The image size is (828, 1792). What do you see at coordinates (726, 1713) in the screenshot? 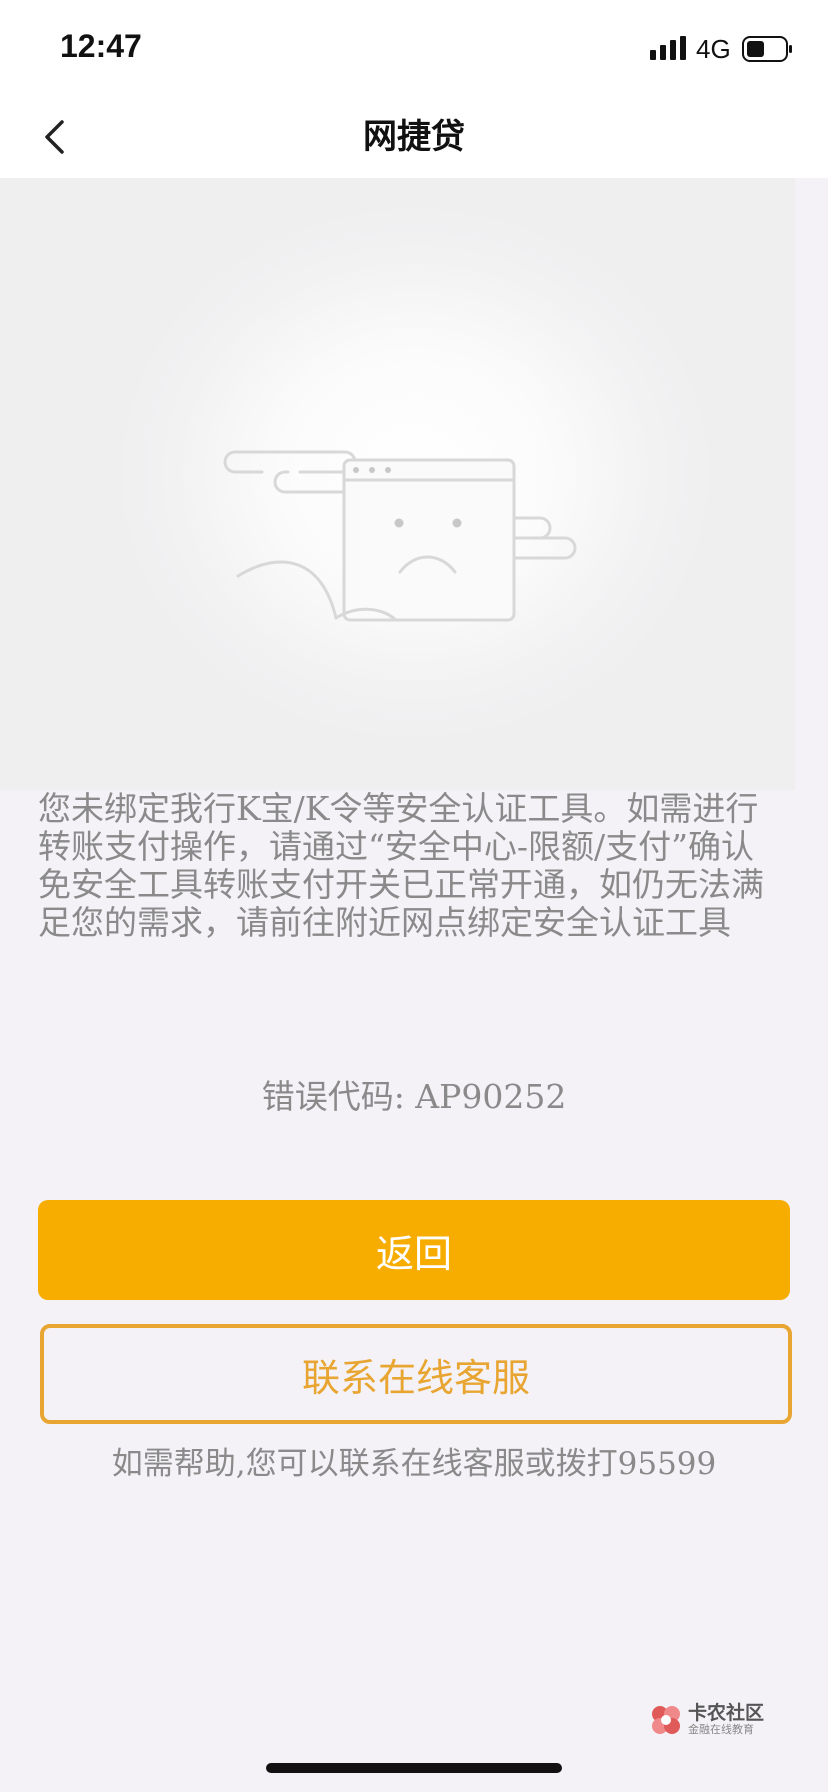
I see `watermark-title: 卡农社区` at bounding box center [726, 1713].